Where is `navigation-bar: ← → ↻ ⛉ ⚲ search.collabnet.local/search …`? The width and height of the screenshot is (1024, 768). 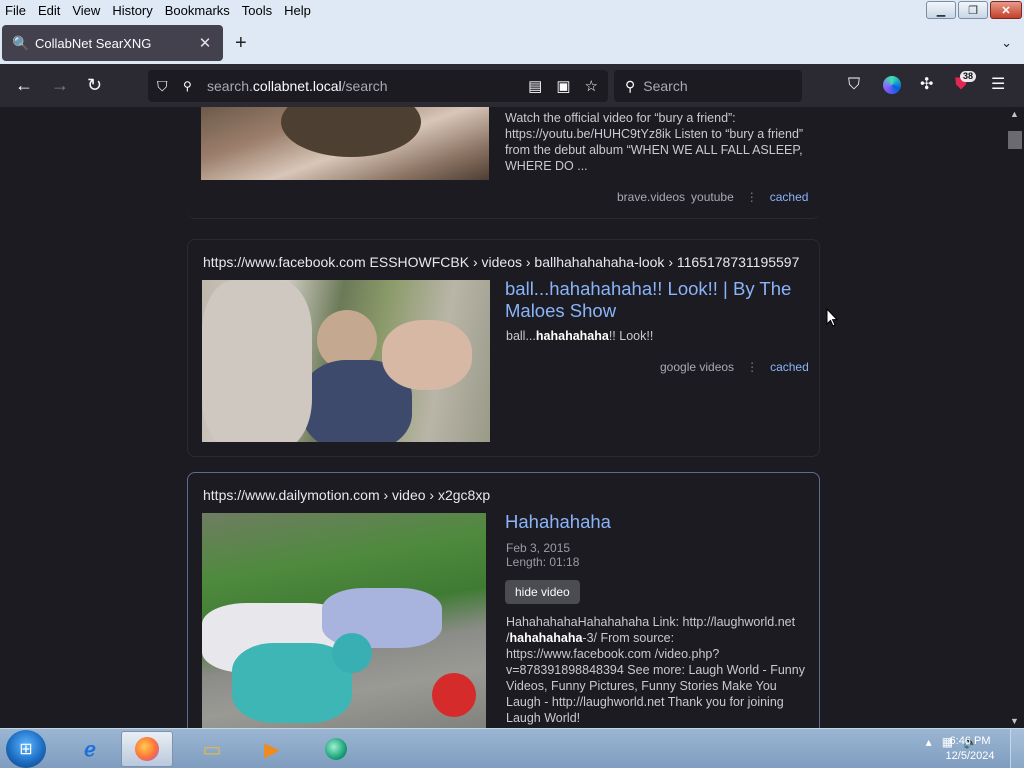 navigation-bar: ← → ↻ ⛉ ⚲ search.collabnet.local/search … is located at coordinates (512, 85).